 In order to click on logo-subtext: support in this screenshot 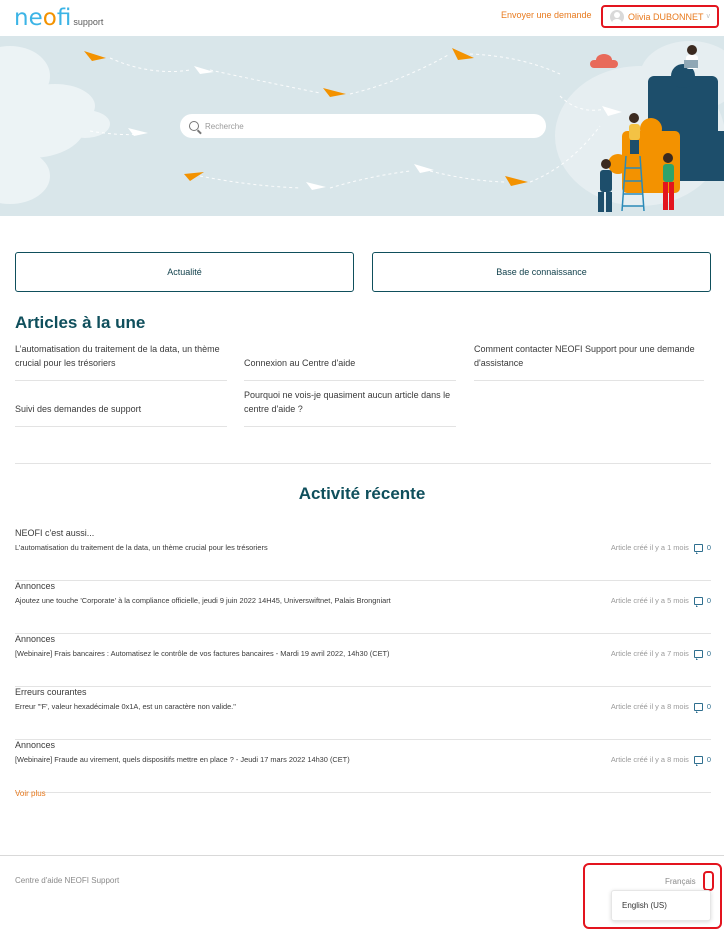, I will do `click(88, 22)`.